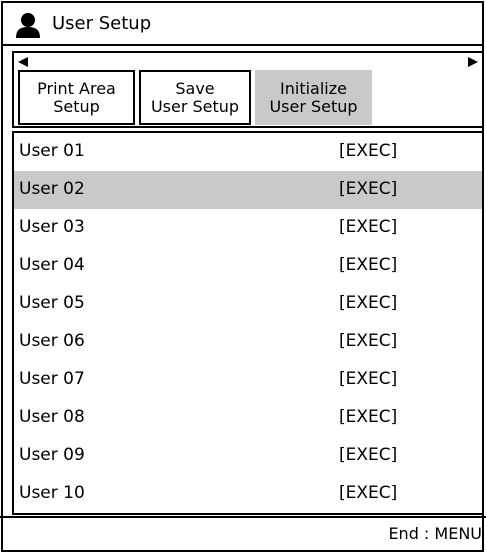 Image resolution: width=486 pixels, height=554 pixels. Describe the element at coordinates (195, 88) in the screenshot. I see `tab-label-line1: Save` at that location.